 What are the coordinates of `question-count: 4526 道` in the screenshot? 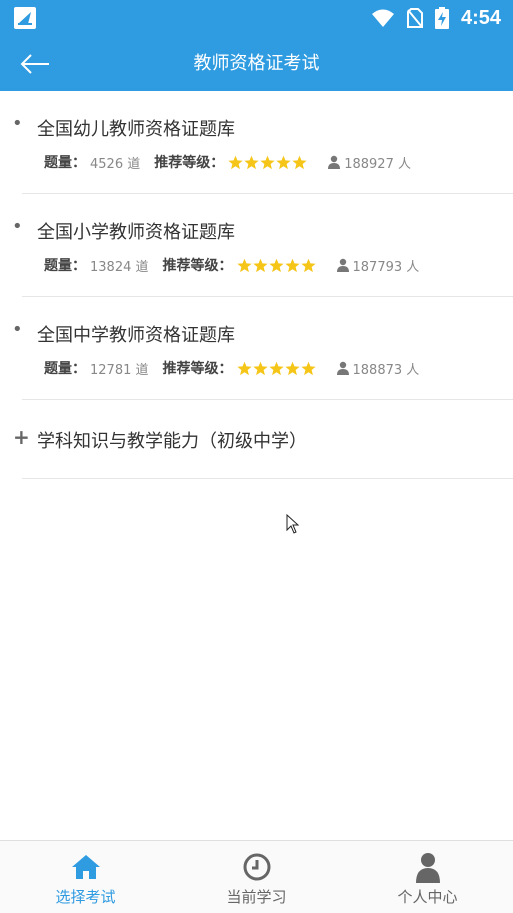 It's located at (115, 164).